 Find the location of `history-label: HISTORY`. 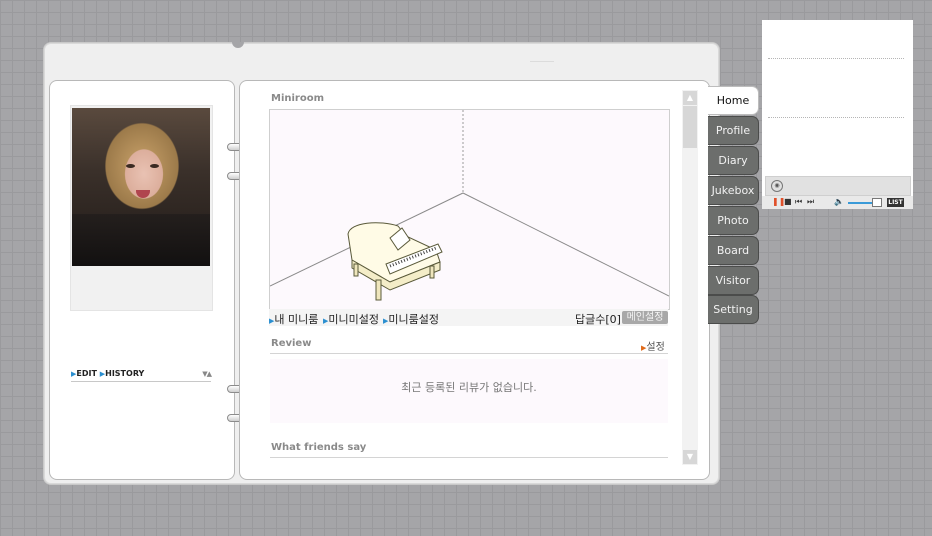

history-label: HISTORY is located at coordinates (125, 373).